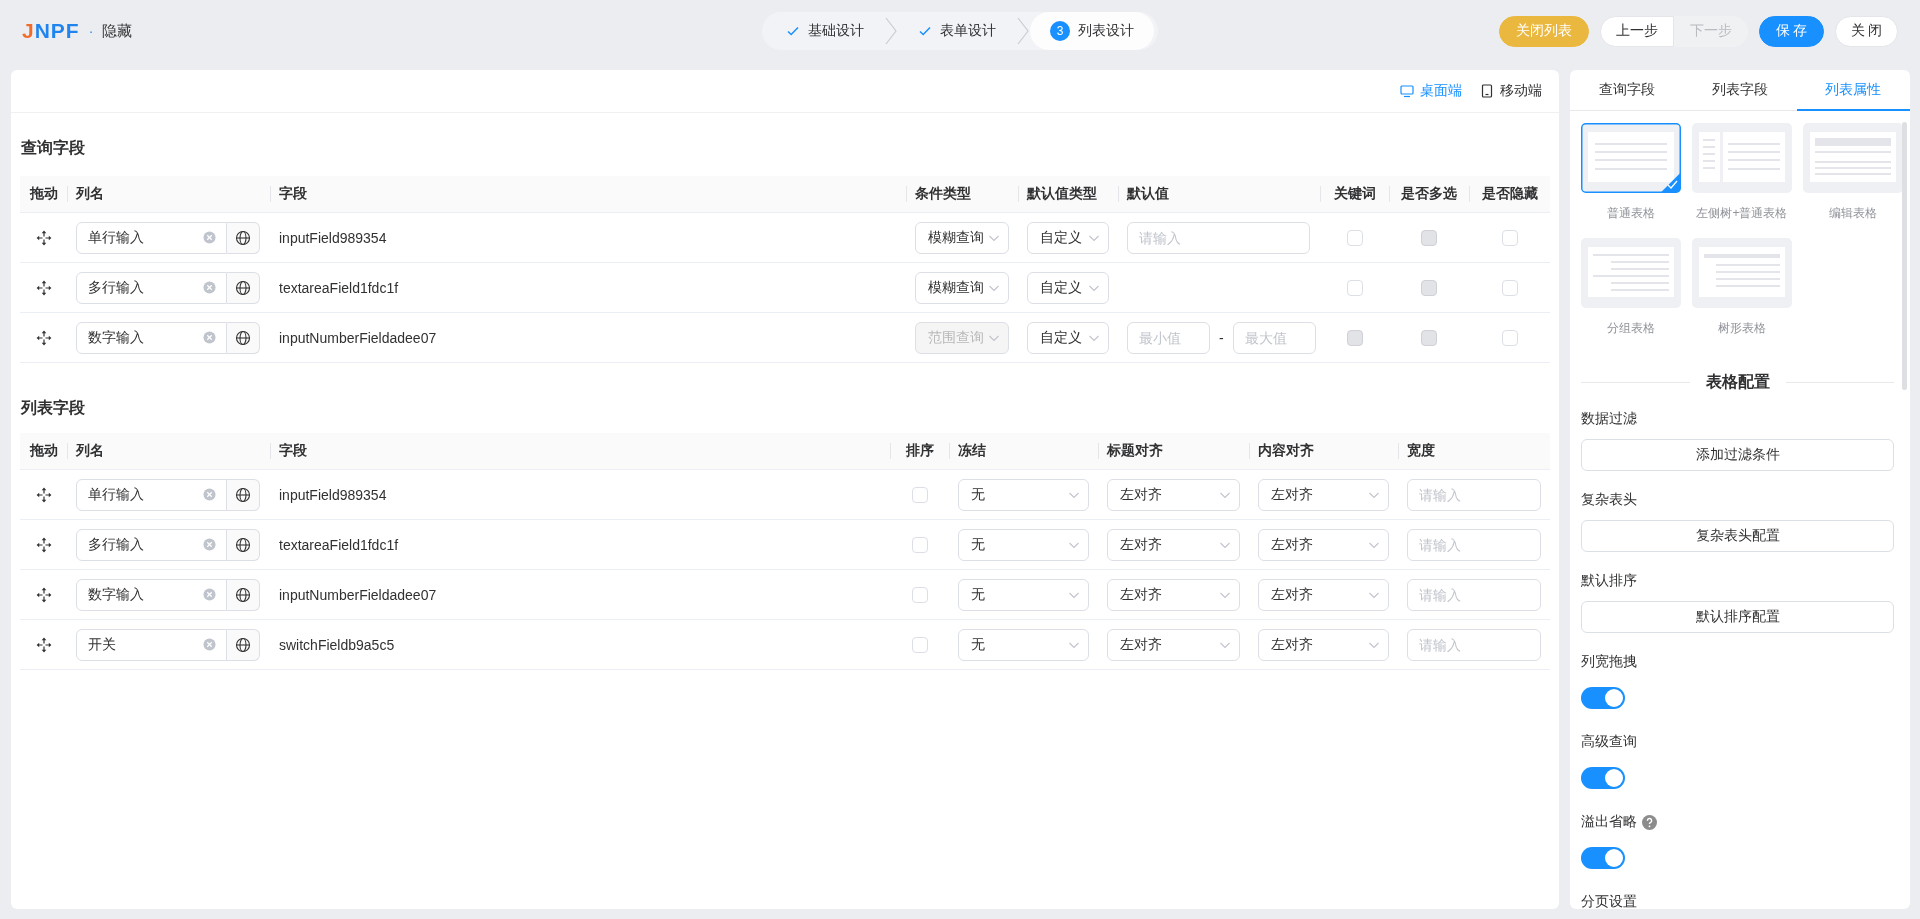 The image size is (1920, 919). What do you see at coordinates (1487, 91) in the screenshot?
I see `tablet-icon` at bounding box center [1487, 91].